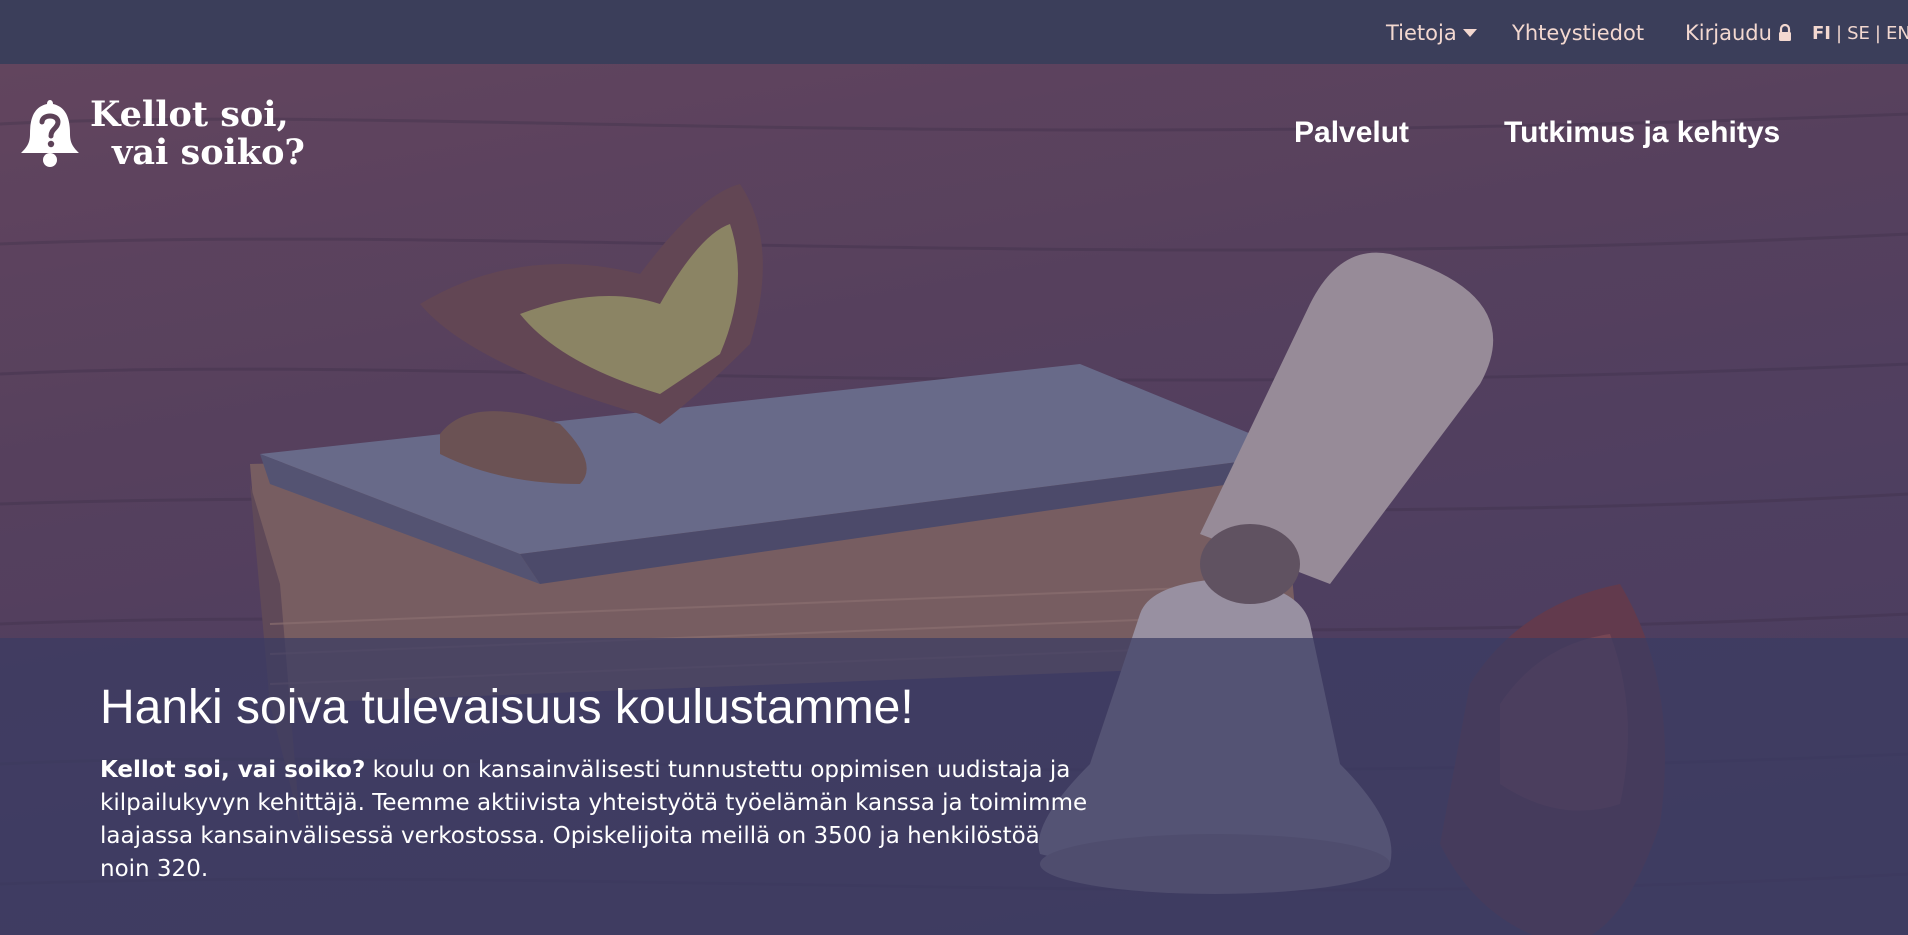 This screenshot has height=935, width=1908. I want to click on language-switcher: FI | SE | EN, so click(1860, 33).